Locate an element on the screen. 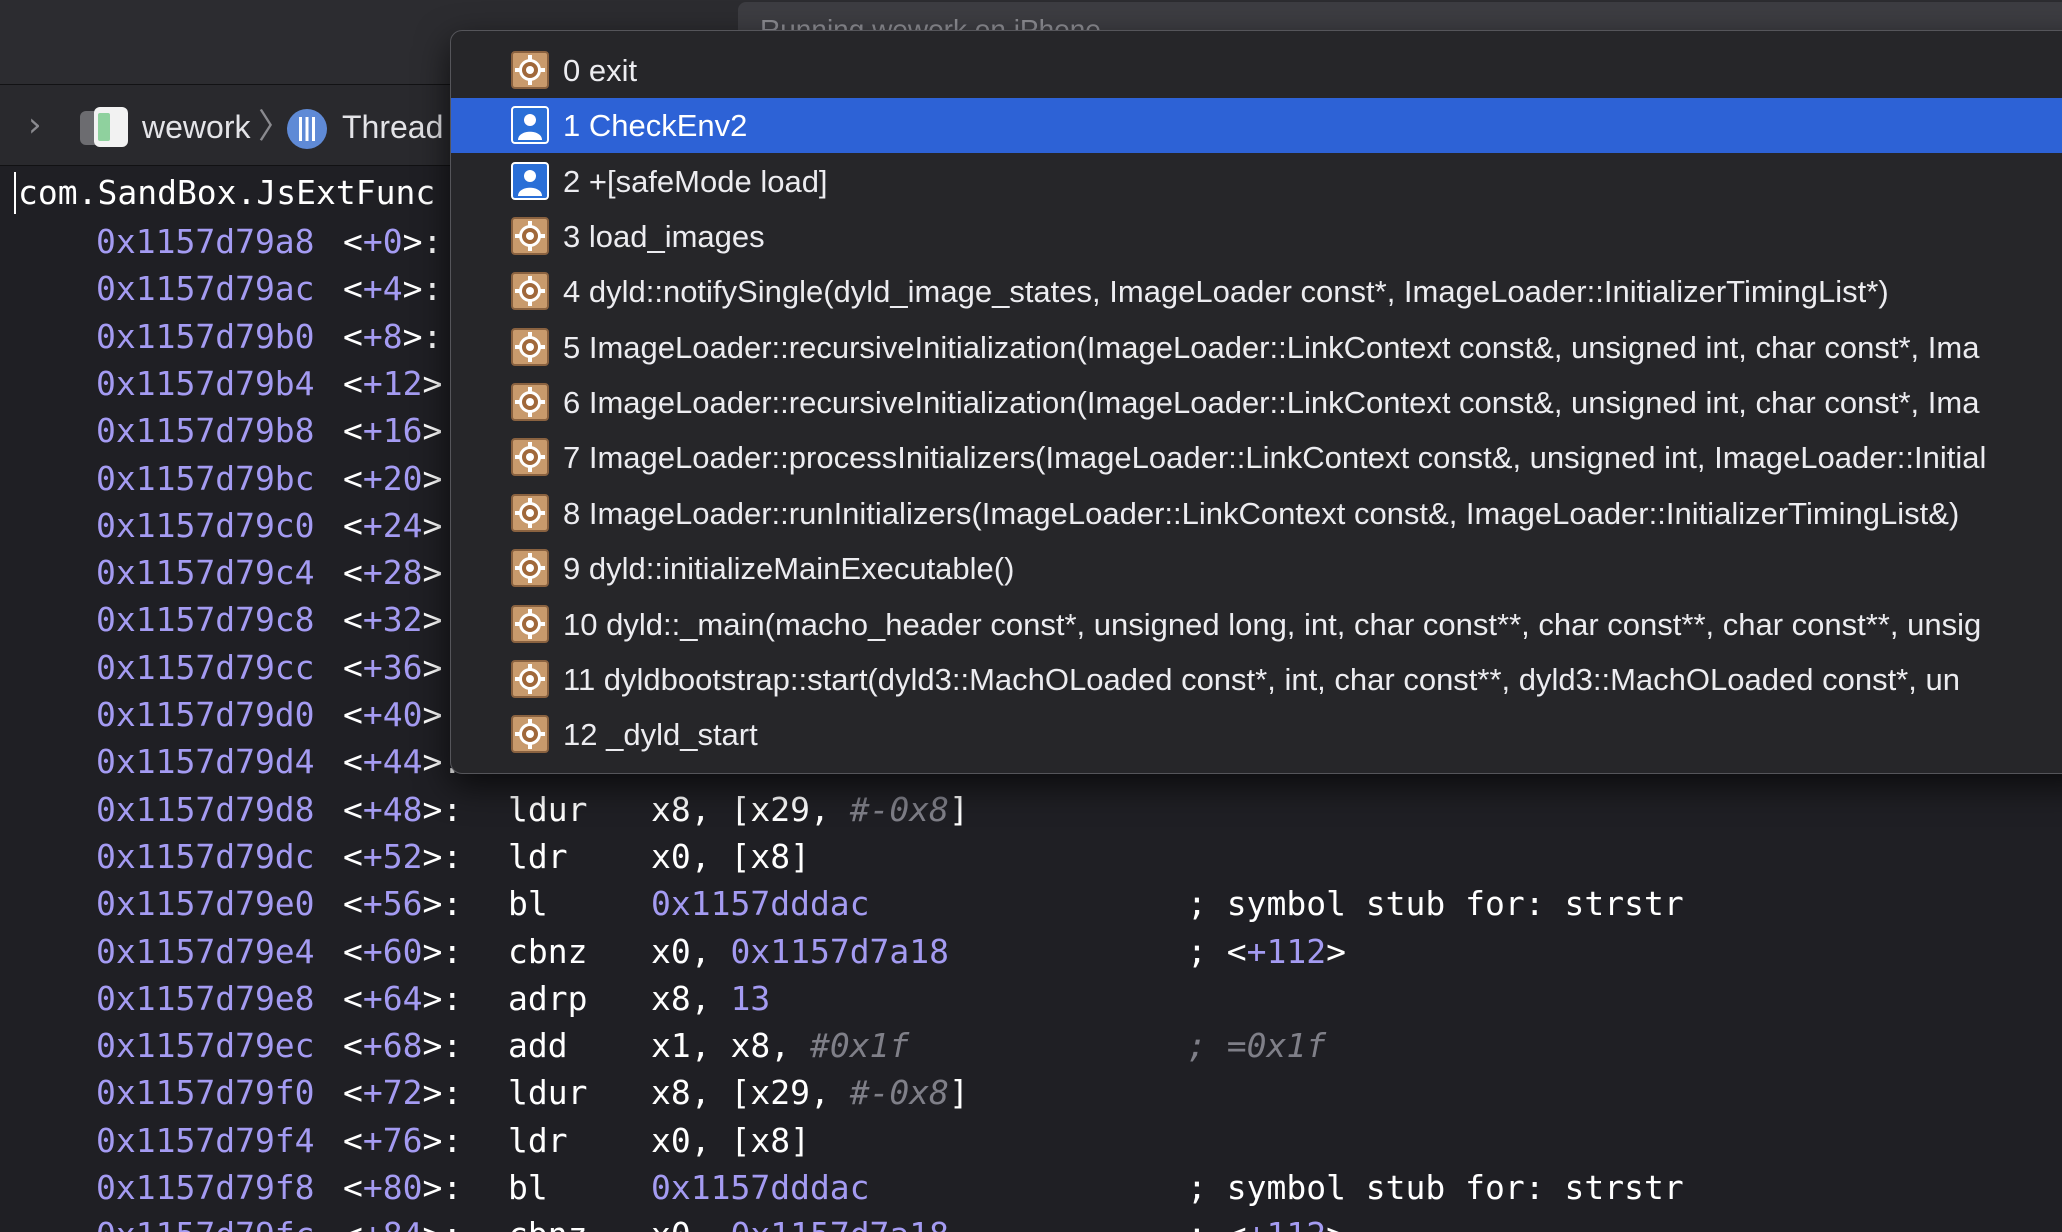 Image resolution: width=2062 pixels, height=1232 pixels. instruction-address: 0x1157d79dc is located at coordinates (205, 856).